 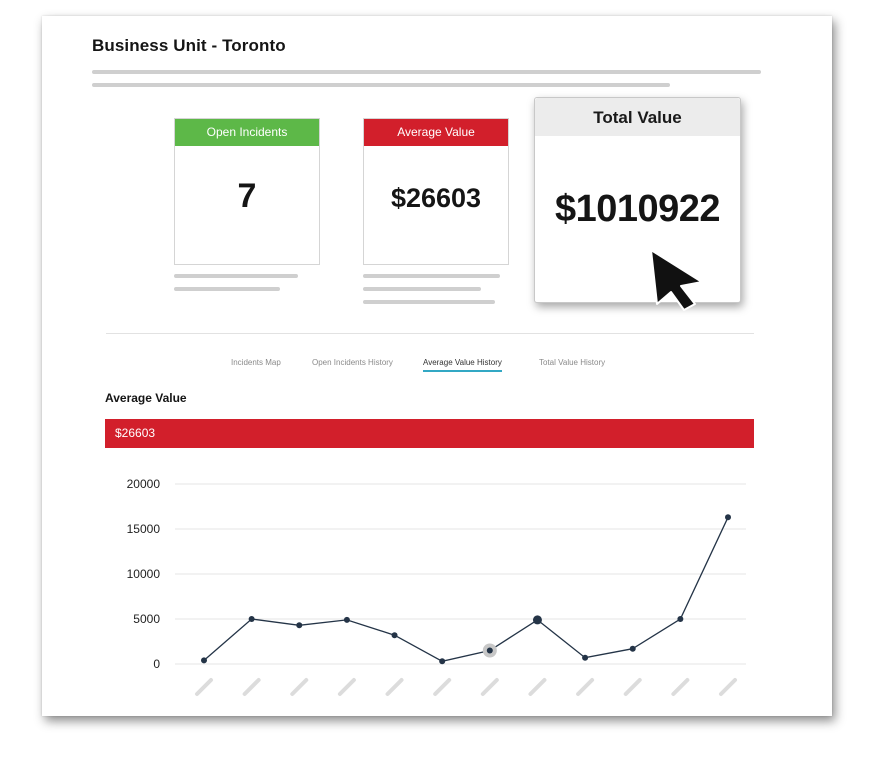 What do you see at coordinates (144, 574) in the screenshot?
I see `y-tick-label: 10000` at bounding box center [144, 574].